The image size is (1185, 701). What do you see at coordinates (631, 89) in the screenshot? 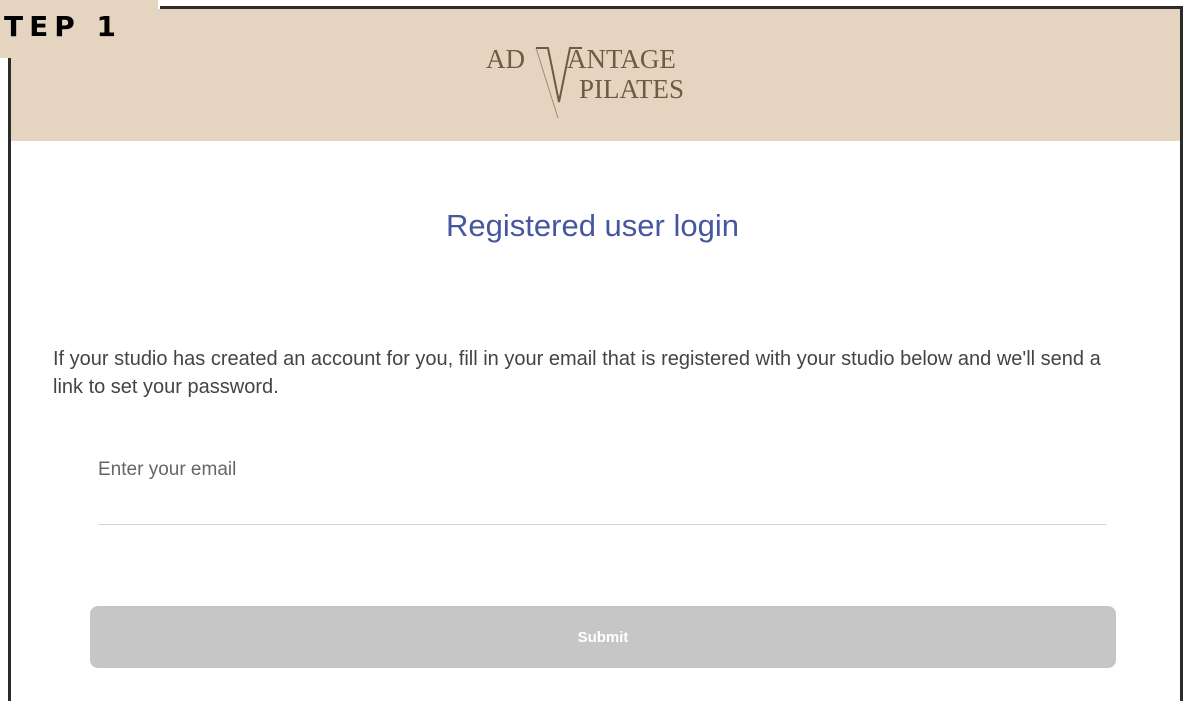
I see `logo-text-pilates: PILATES` at bounding box center [631, 89].